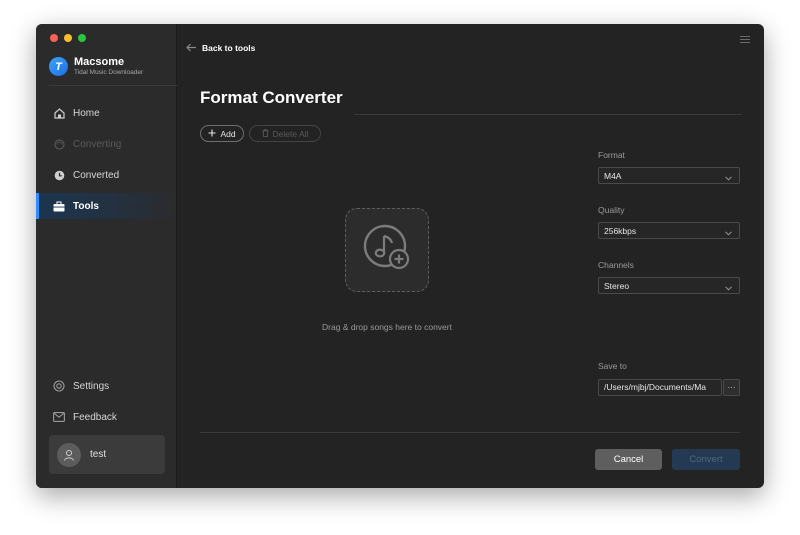  What do you see at coordinates (290, 133) in the screenshot?
I see `delete-all-label: Delete All` at bounding box center [290, 133].